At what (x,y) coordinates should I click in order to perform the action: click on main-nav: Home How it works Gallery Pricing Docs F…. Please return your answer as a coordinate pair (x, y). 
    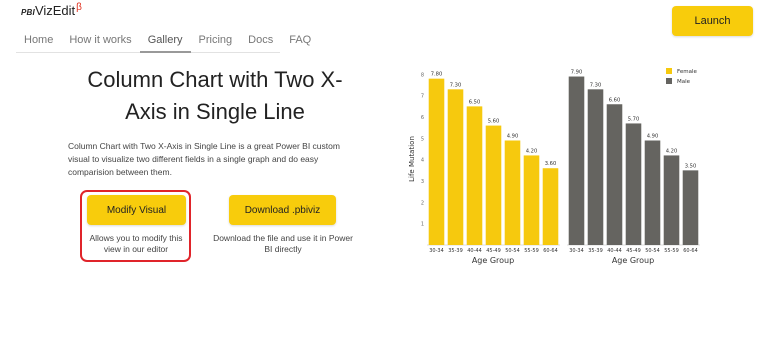
    Looking at the image, I should click on (163, 42).